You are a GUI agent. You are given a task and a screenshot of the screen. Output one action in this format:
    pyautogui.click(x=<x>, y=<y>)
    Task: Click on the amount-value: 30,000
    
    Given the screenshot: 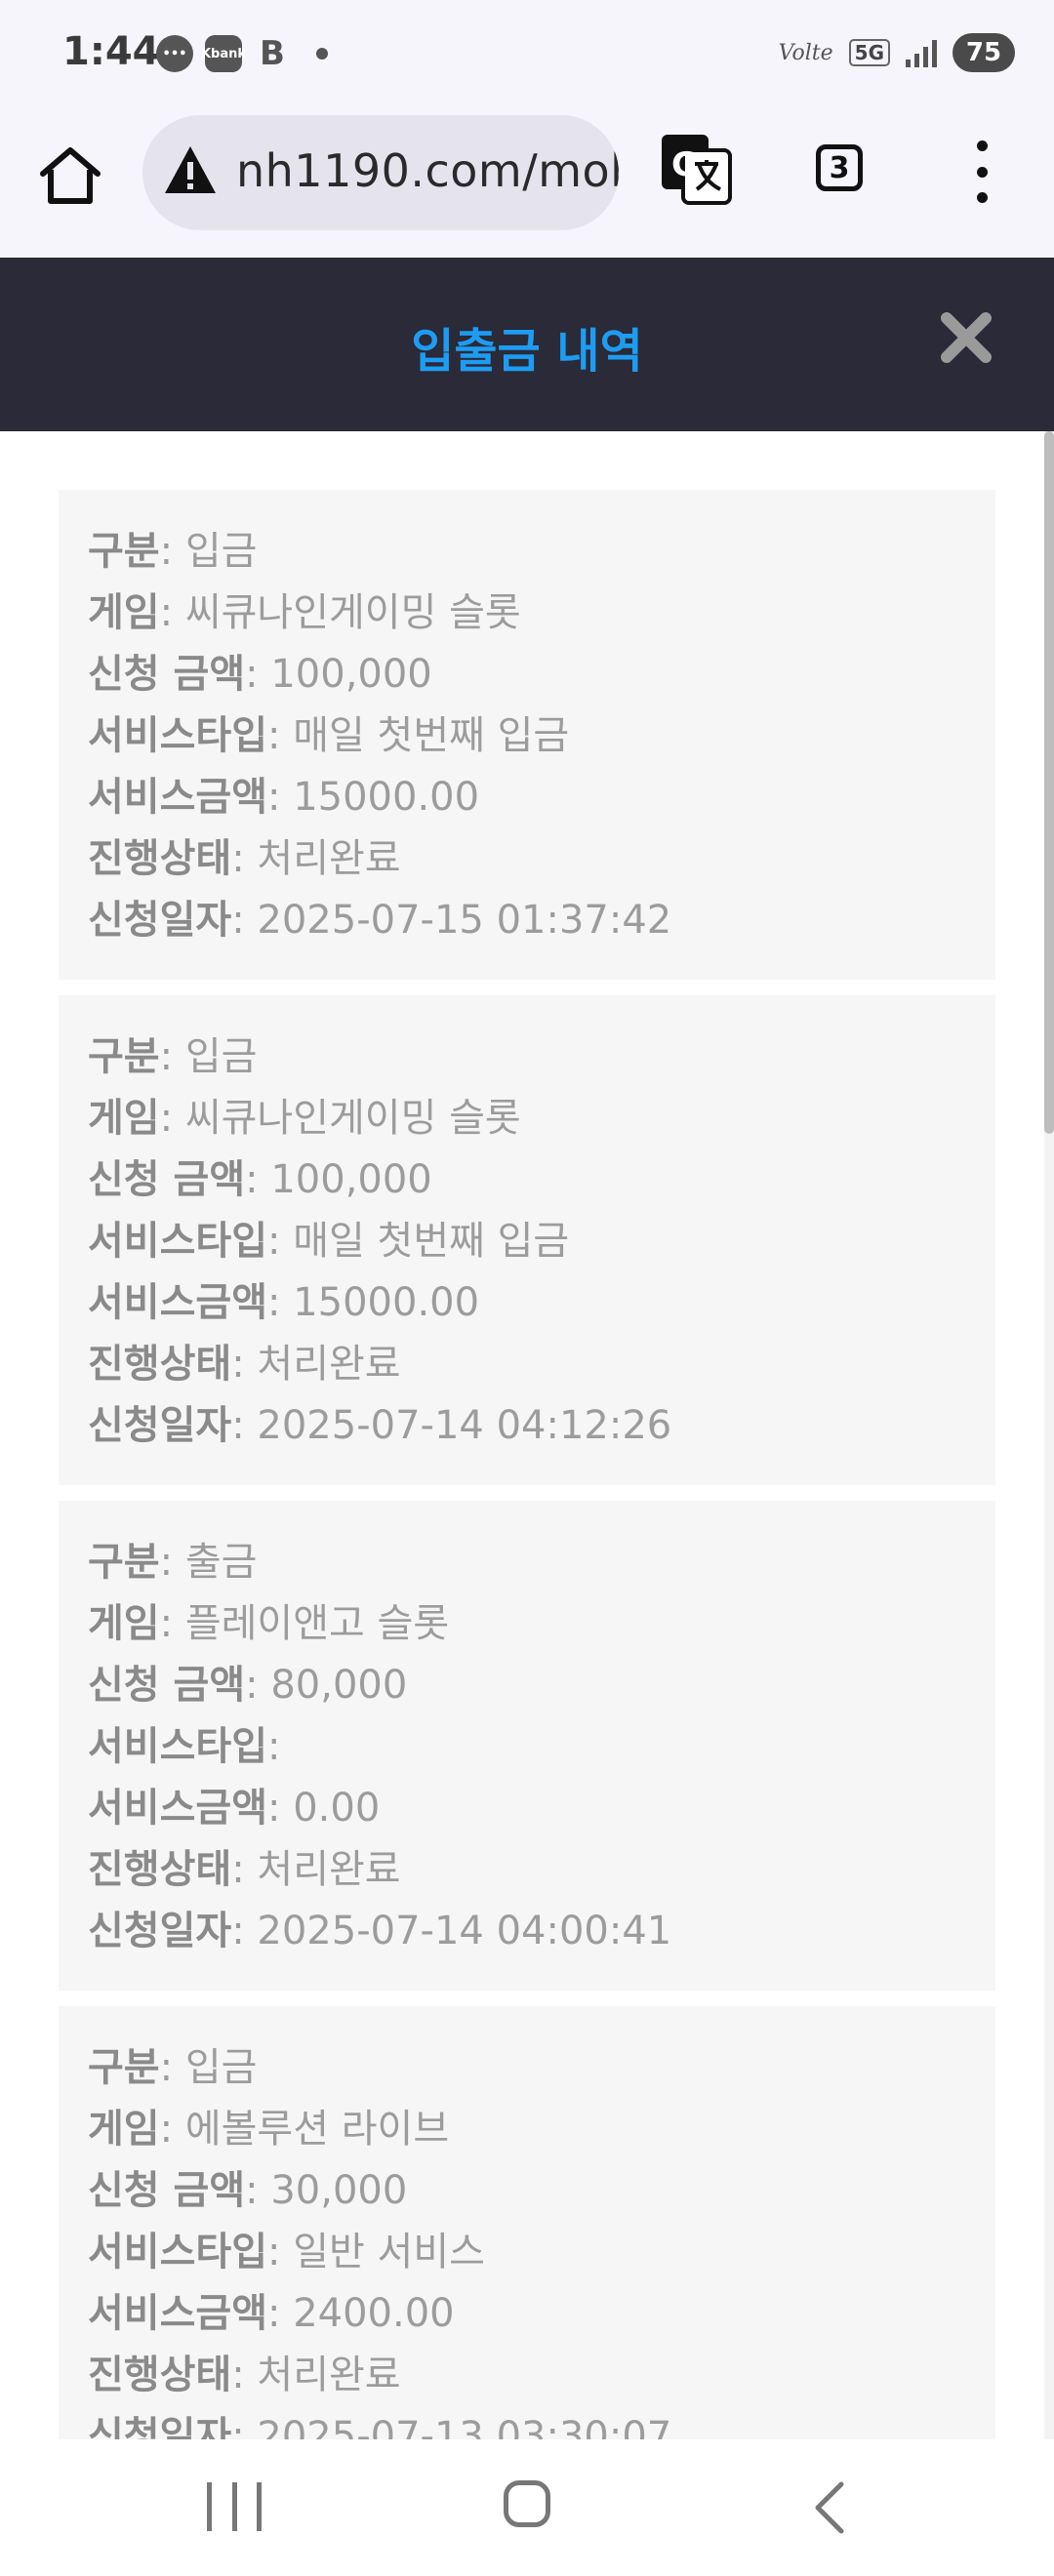 What is the action you would take?
    pyautogui.click(x=339, y=2190)
    